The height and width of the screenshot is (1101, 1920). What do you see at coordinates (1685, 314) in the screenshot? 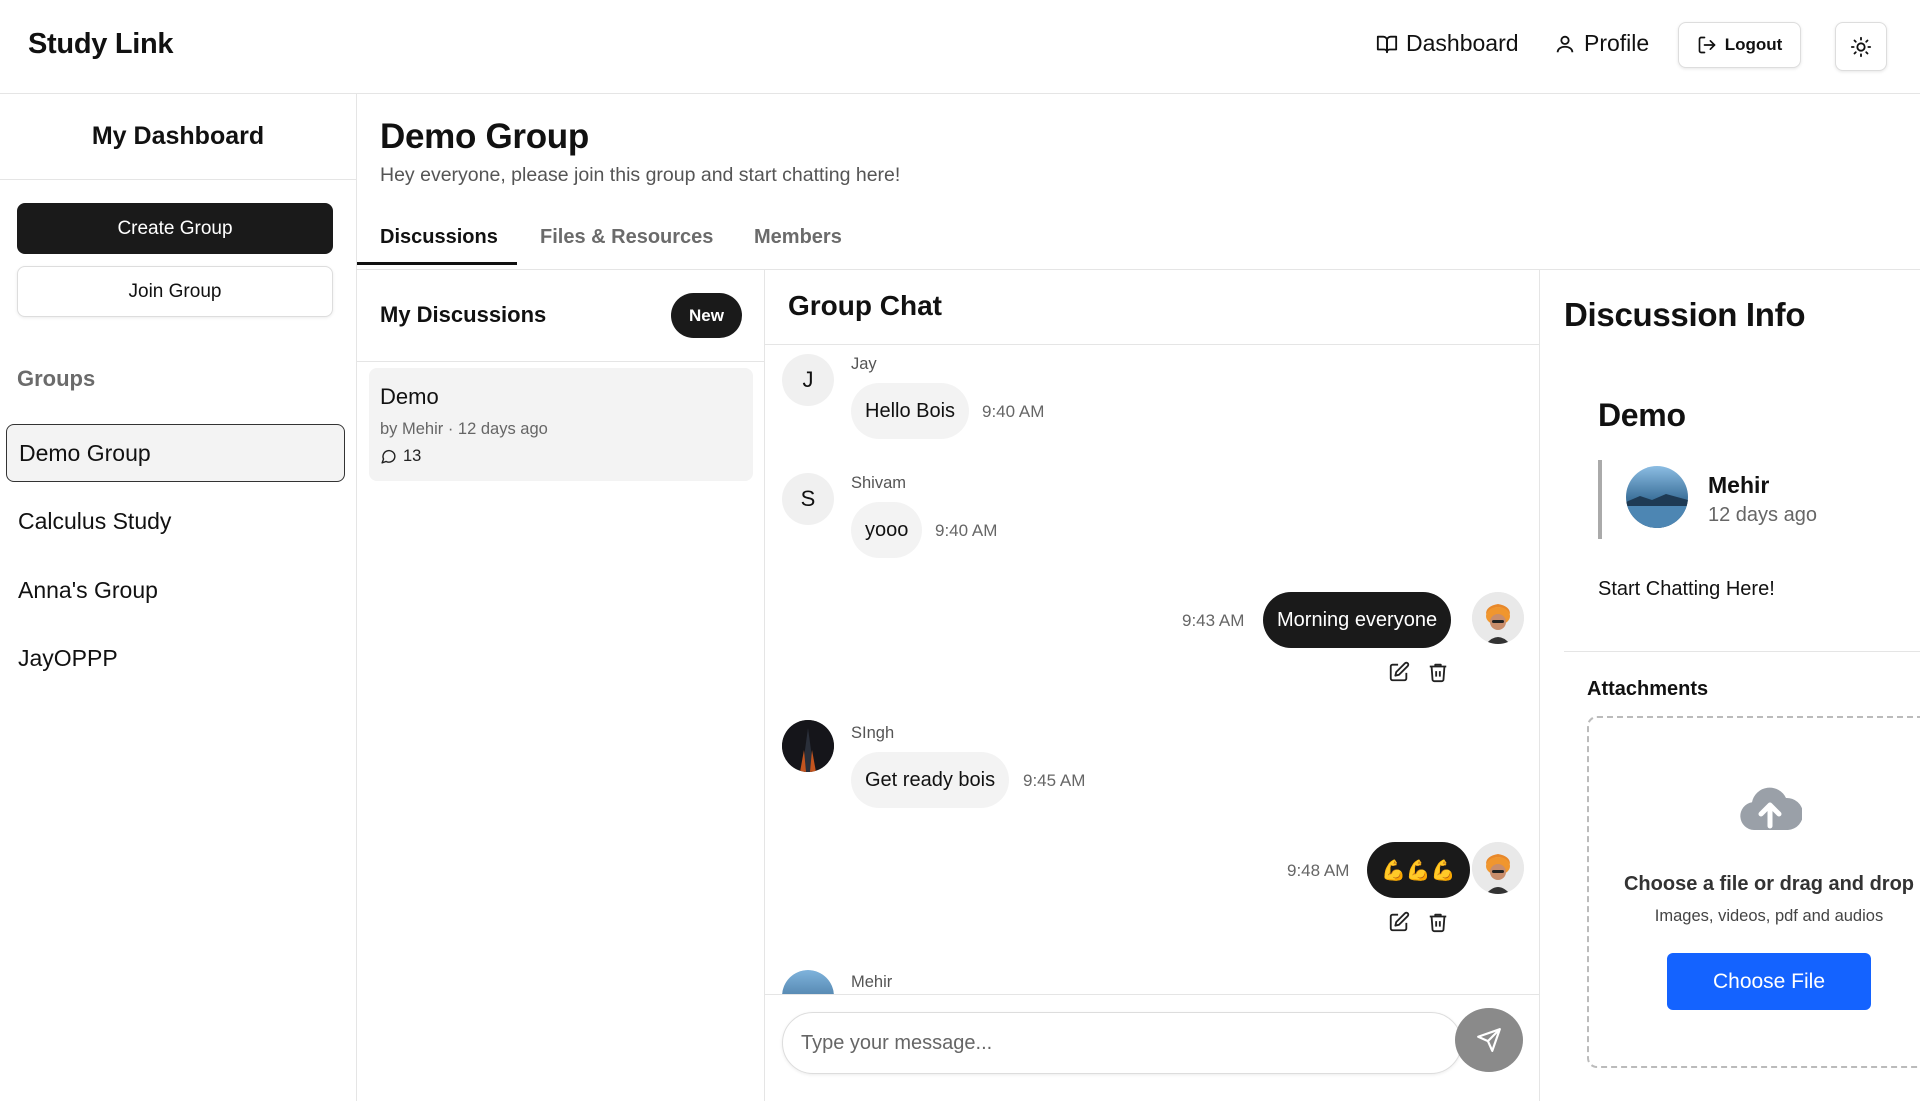
I see `discussion-info-title: Discussion Info` at bounding box center [1685, 314].